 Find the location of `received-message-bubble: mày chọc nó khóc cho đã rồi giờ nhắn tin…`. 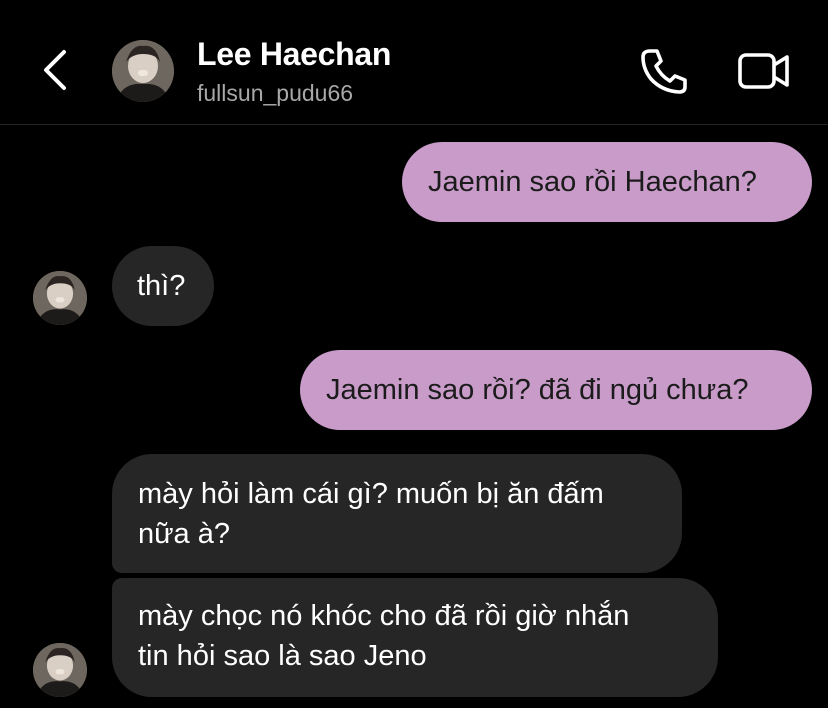

received-message-bubble: mày chọc nó khóc cho đã rồi giờ nhắn tin… is located at coordinates (415, 637).